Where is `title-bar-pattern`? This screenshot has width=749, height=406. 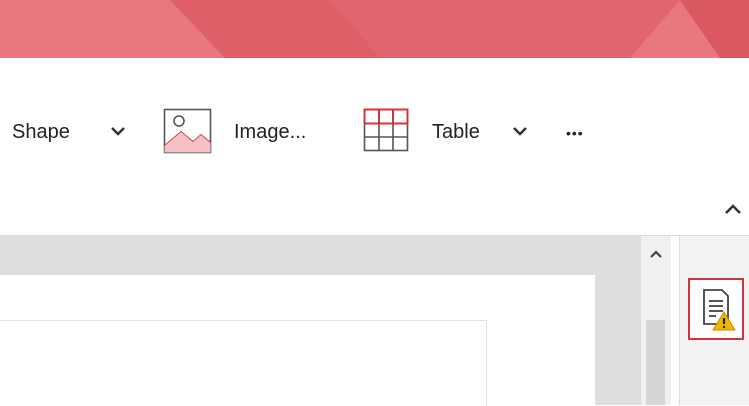
title-bar-pattern is located at coordinates (374, 29).